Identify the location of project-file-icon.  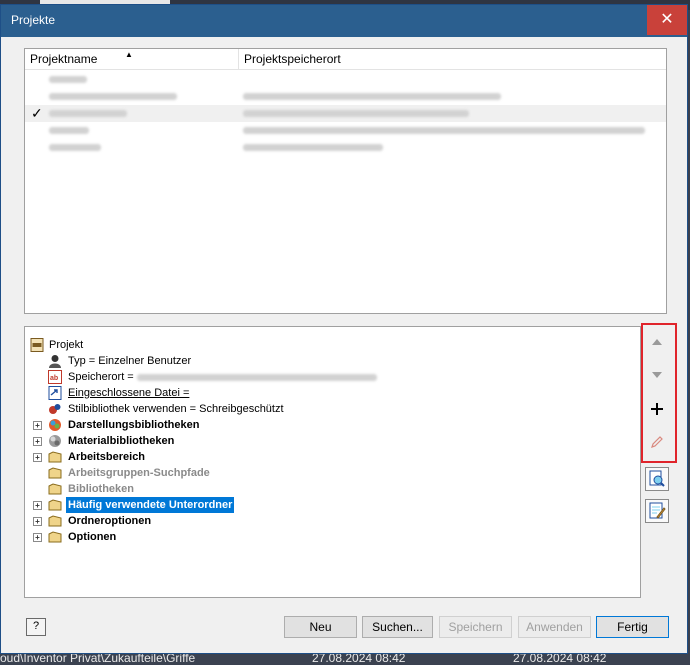
(37, 345).